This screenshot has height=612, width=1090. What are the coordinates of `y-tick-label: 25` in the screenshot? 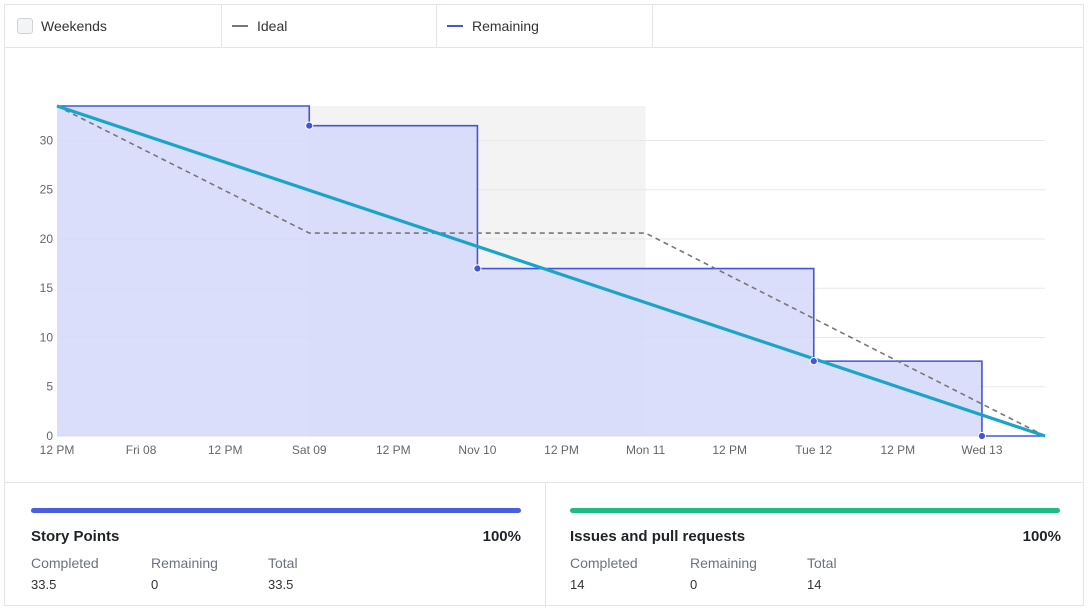 It's located at (47, 190).